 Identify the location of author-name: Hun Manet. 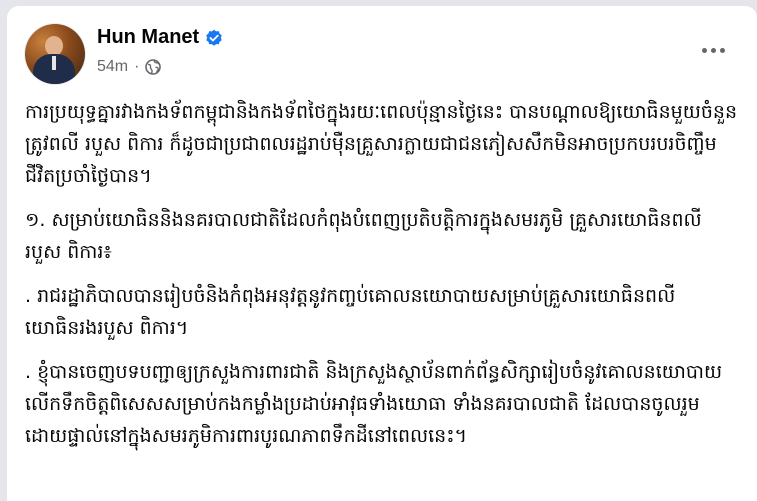
(148, 37).